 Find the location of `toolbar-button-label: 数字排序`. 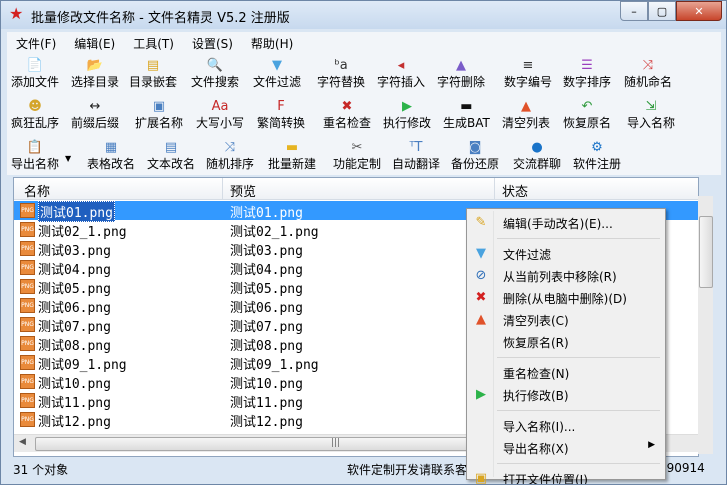

toolbar-button-label: 数字排序 is located at coordinates (587, 82).